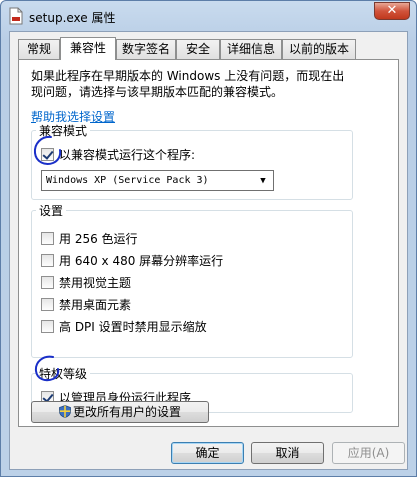 This screenshot has height=479, width=419. What do you see at coordinates (72, 18) in the screenshot?
I see `window-title: setup.exe 属性` at bounding box center [72, 18].